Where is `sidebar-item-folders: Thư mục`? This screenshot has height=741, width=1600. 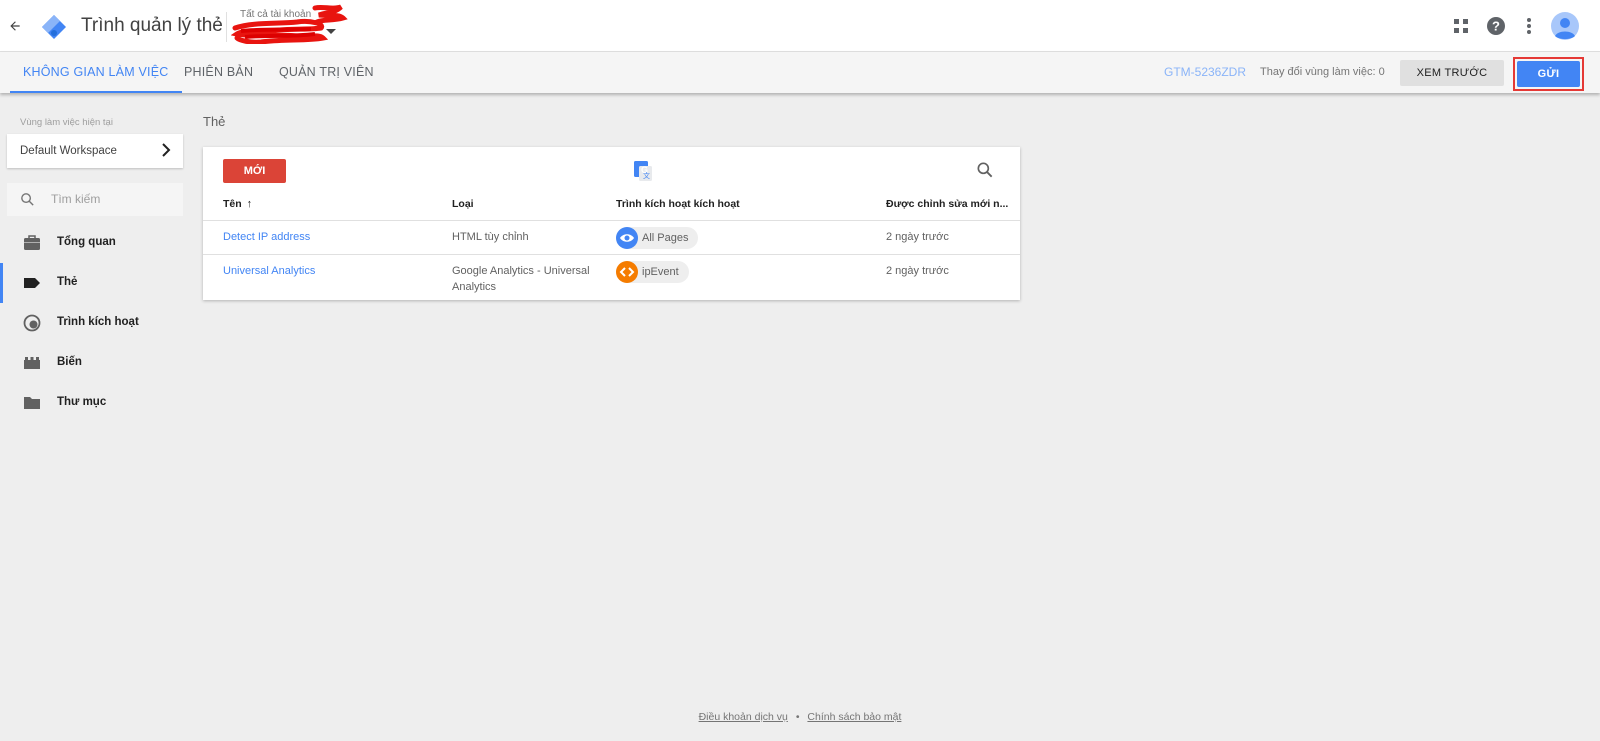
sidebar-item-folders: Thư mục is located at coordinates (95, 403).